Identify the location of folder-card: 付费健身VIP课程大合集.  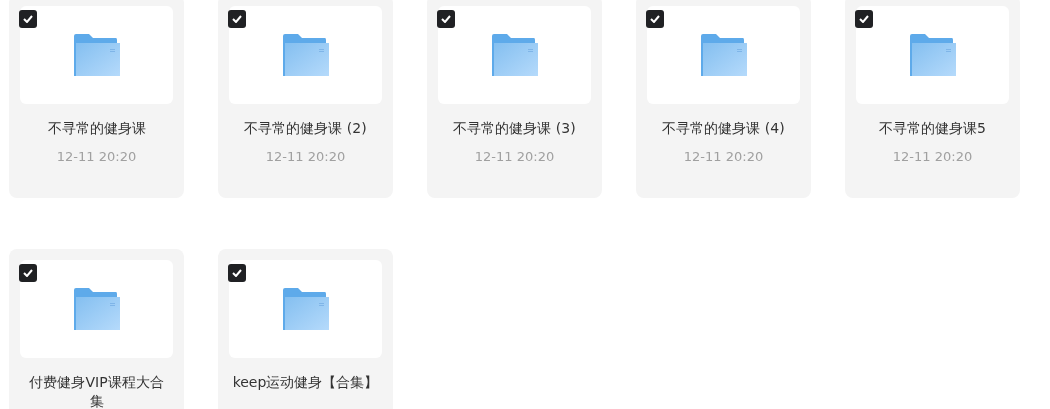
(96, 329).